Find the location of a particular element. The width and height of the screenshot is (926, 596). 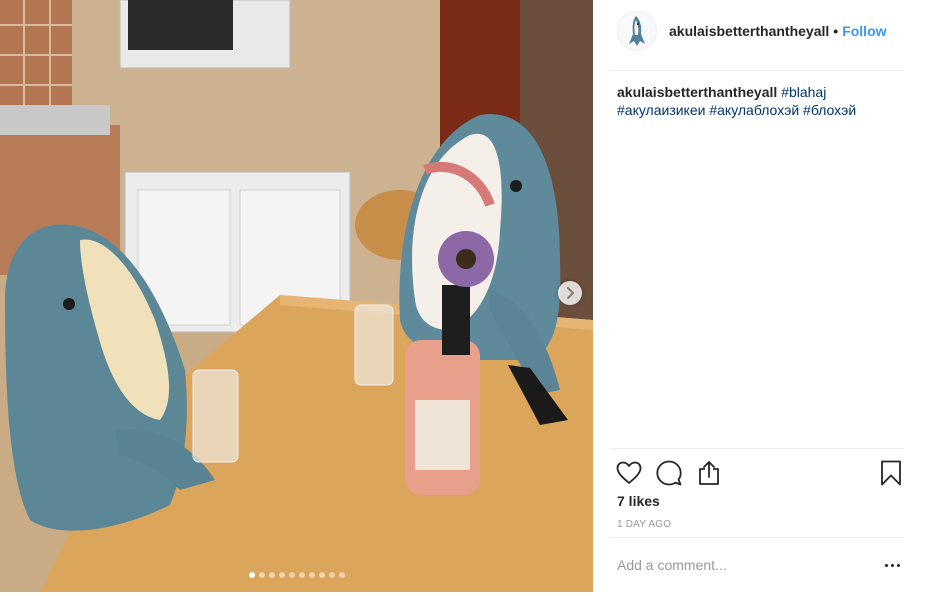

save-button is located at coordinates (891, 473).